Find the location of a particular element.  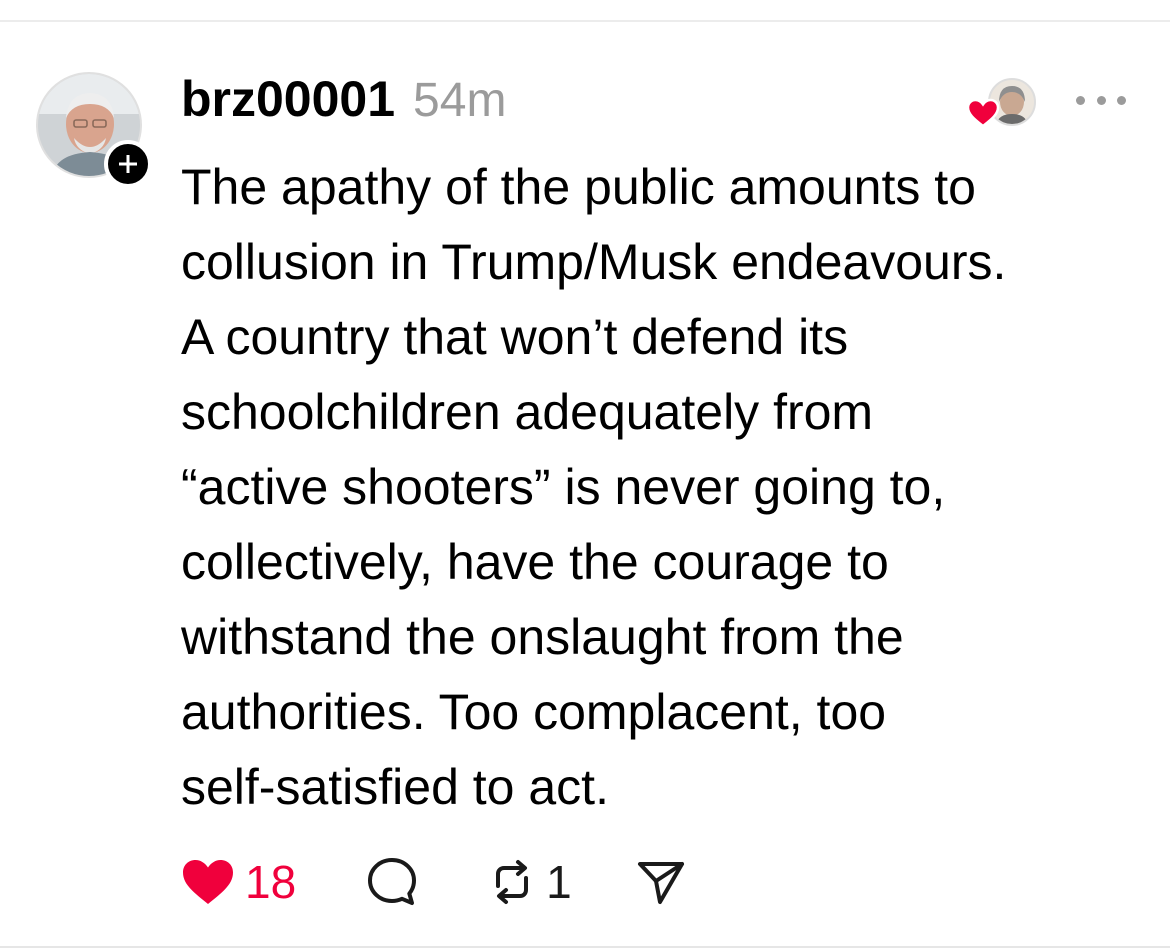

plus-icon is located at coordinates (128, 164).